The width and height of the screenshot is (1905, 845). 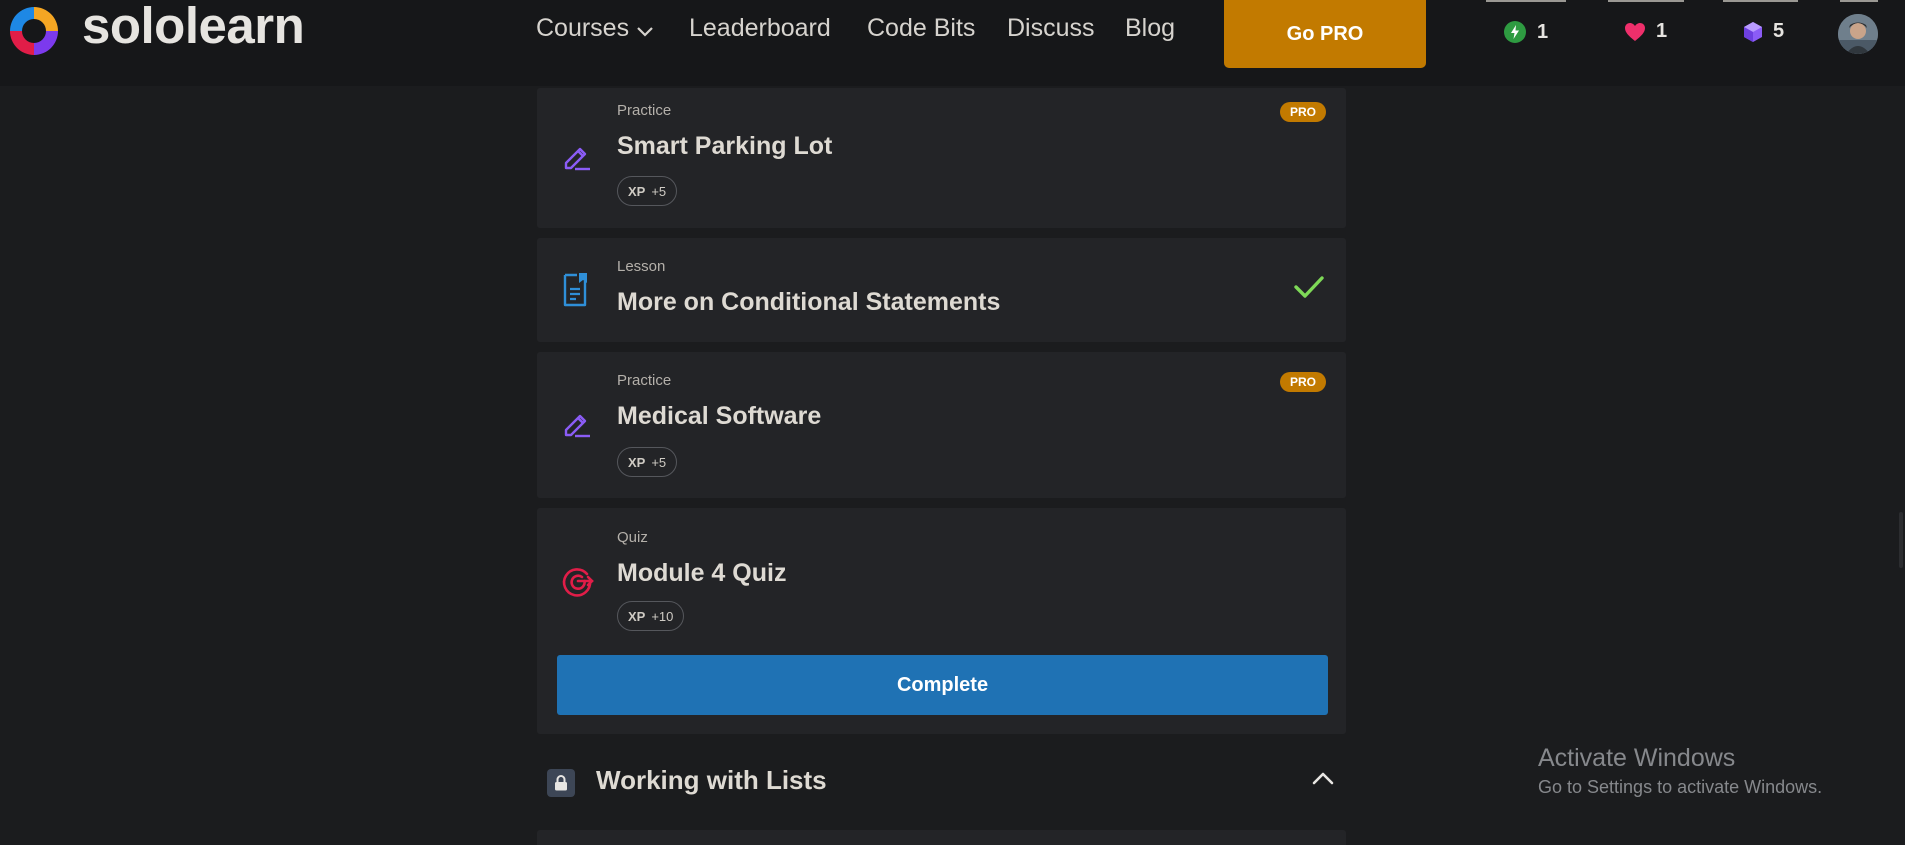 What do you see at coordinates (725, 146) in the screenshot?
I see `card-title: Smart Parking Lot` at bounding box center [725, 146].